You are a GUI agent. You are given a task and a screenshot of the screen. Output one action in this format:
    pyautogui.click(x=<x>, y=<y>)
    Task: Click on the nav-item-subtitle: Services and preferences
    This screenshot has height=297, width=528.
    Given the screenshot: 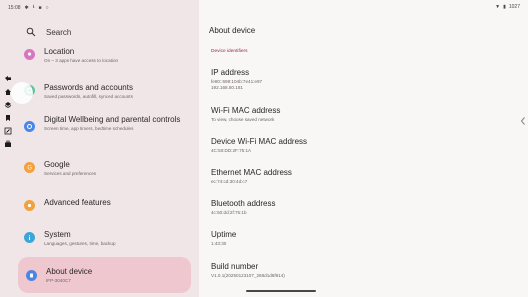 What is the action you would take?
    pyautogui.click(x=70, y=173)
    